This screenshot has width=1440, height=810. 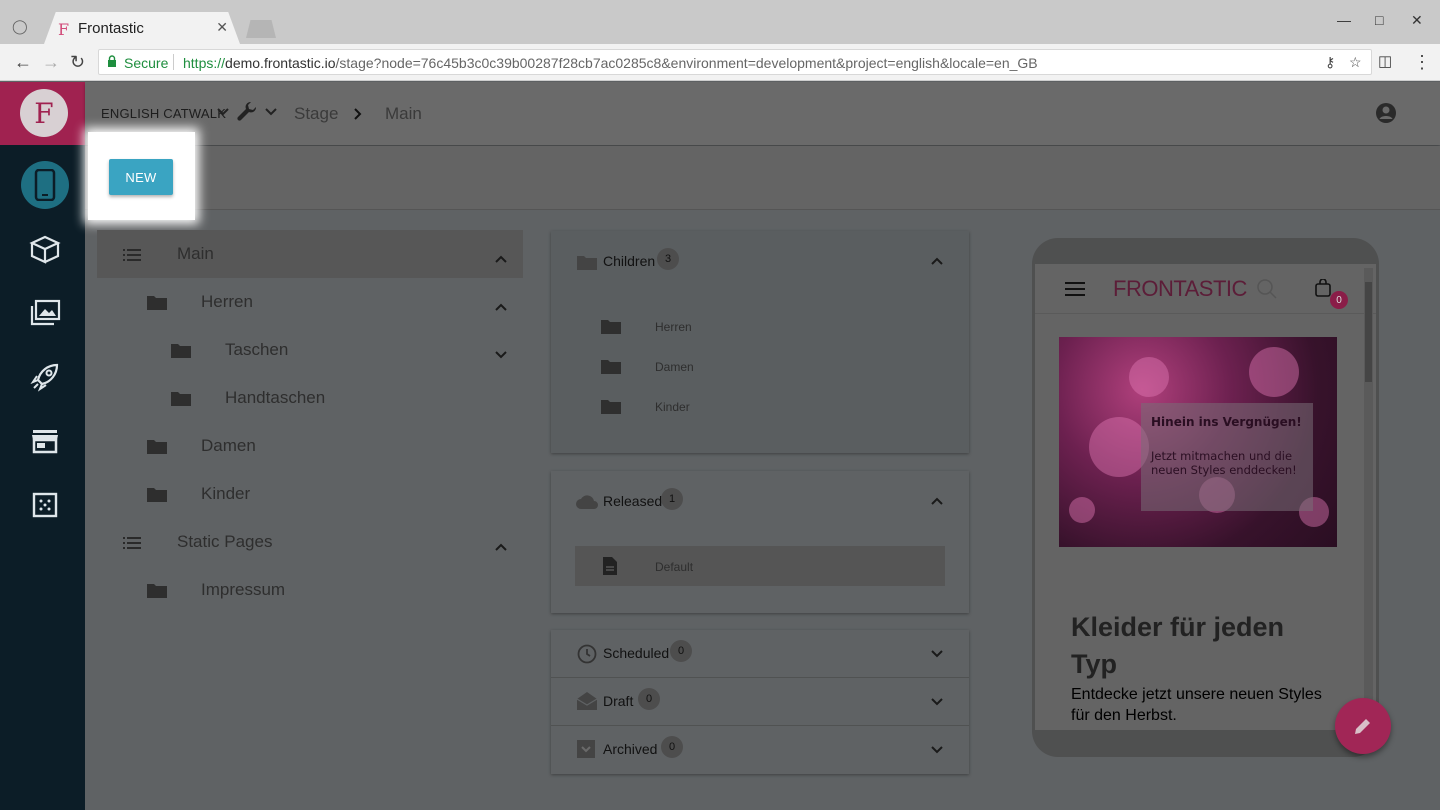 I want to click on grid-dots-icon, so click(x=45, y=505).